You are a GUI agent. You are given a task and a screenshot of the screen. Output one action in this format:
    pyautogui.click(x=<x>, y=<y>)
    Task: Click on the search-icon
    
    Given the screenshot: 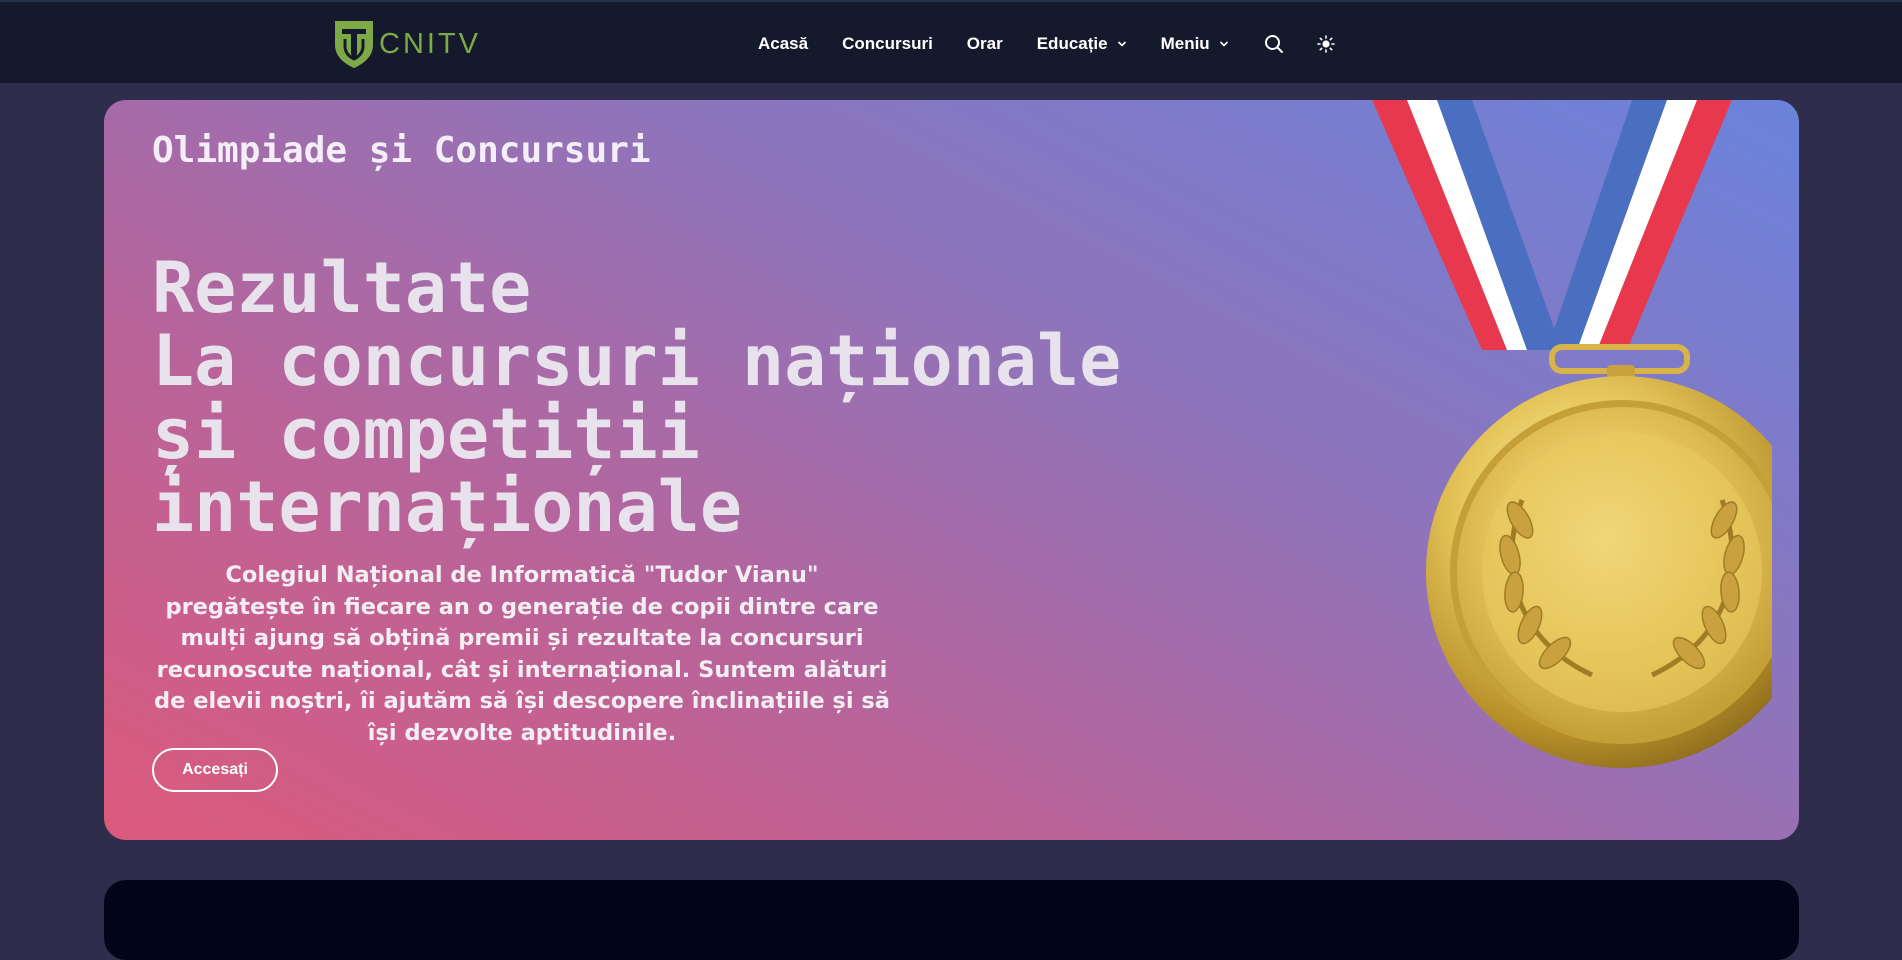 What is the action you would take?
    pyautogui.click(x=1273, y=43)
    